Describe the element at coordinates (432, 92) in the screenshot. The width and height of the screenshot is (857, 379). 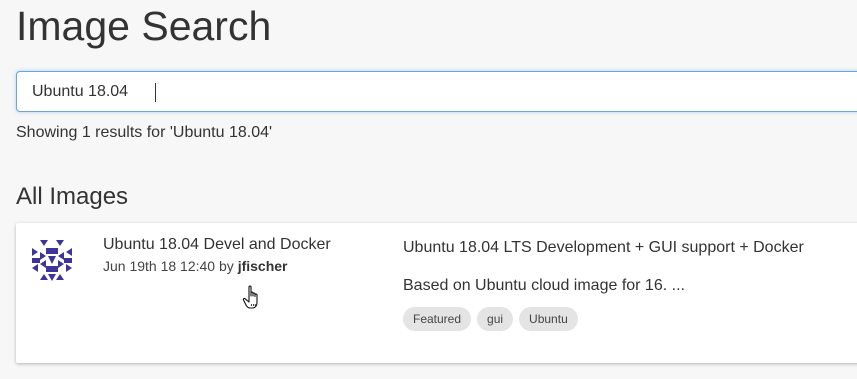
I see `search-input` at that location.